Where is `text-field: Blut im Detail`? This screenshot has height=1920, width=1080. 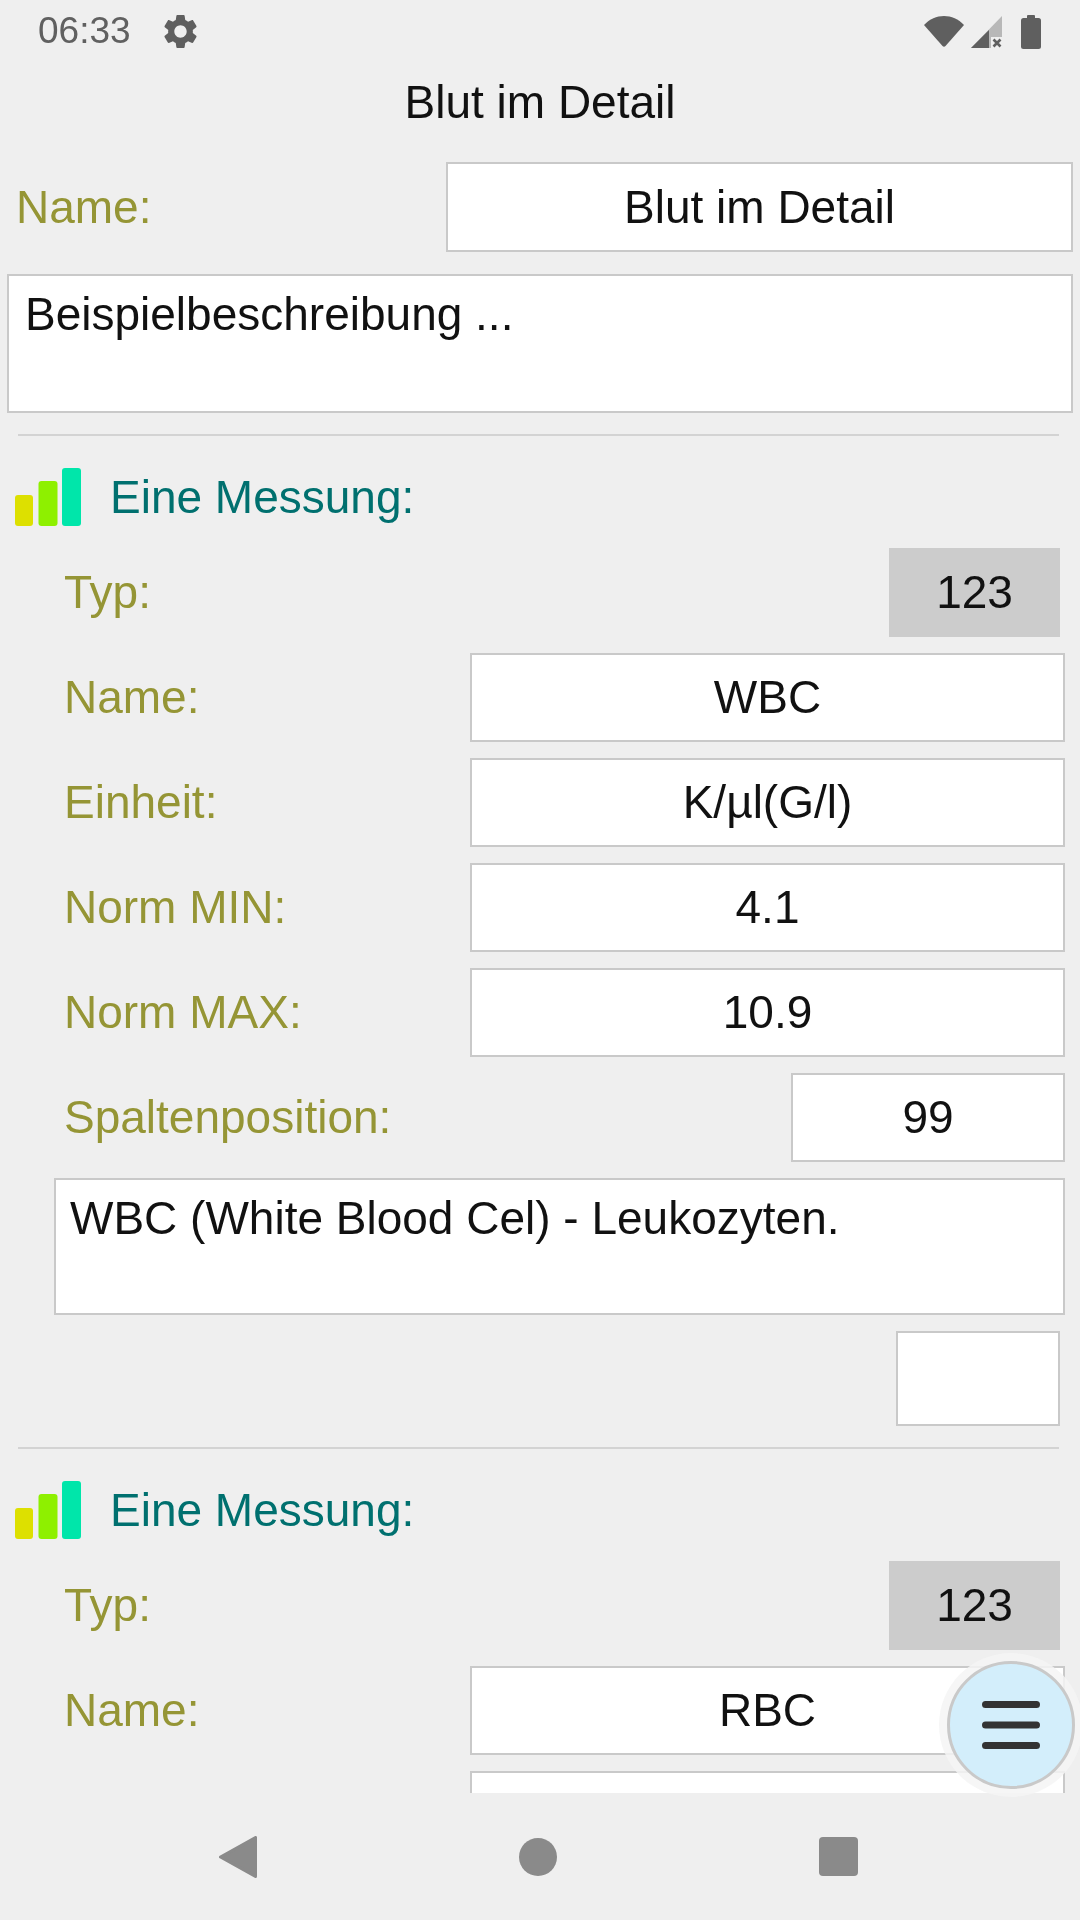
text-field: Blut im Detail is located at coordinates (759, 207).